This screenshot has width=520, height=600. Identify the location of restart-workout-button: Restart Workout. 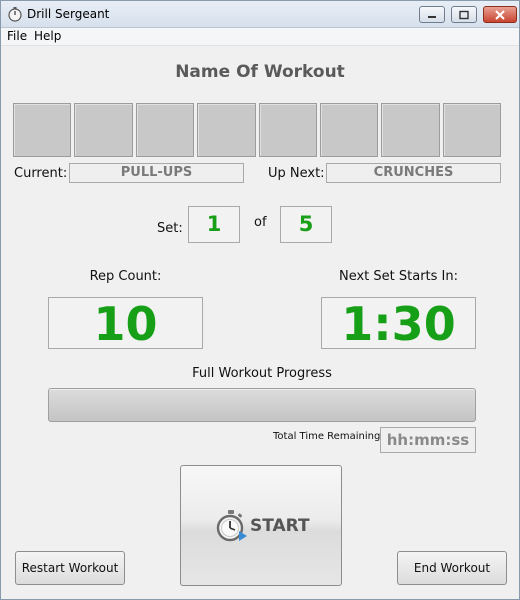
(70, 568).